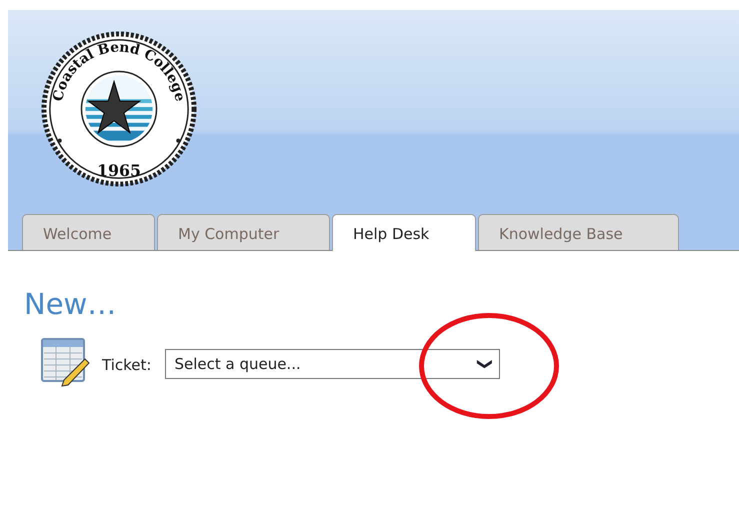  I want to click on nav-tab: Knowledge Base, so click(578, 232).